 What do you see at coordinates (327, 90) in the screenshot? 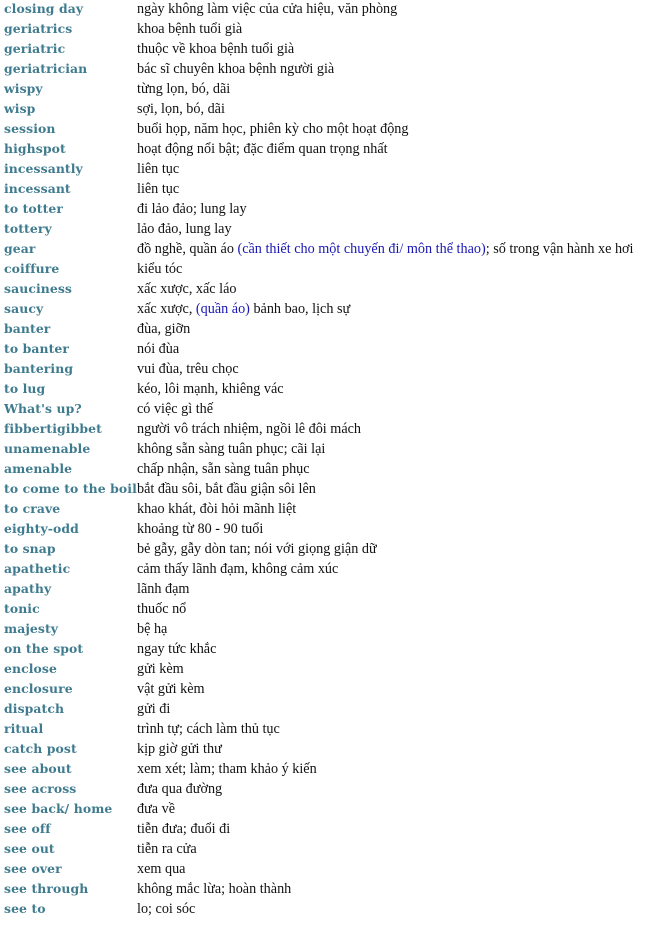
I see `vocab-entry: wispy từng lọn, bó, dãi` at bounding box center [327, 90].